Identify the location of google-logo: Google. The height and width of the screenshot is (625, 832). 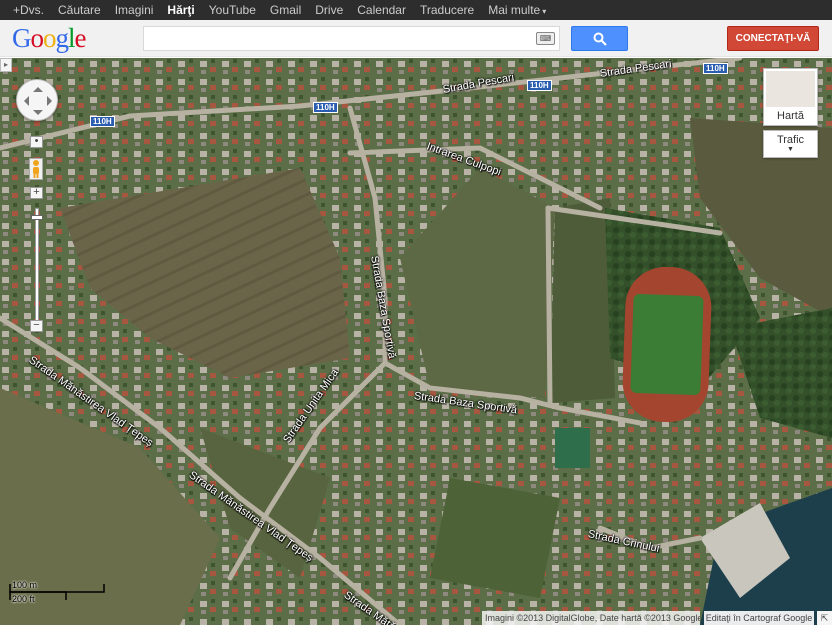
(49, 38).